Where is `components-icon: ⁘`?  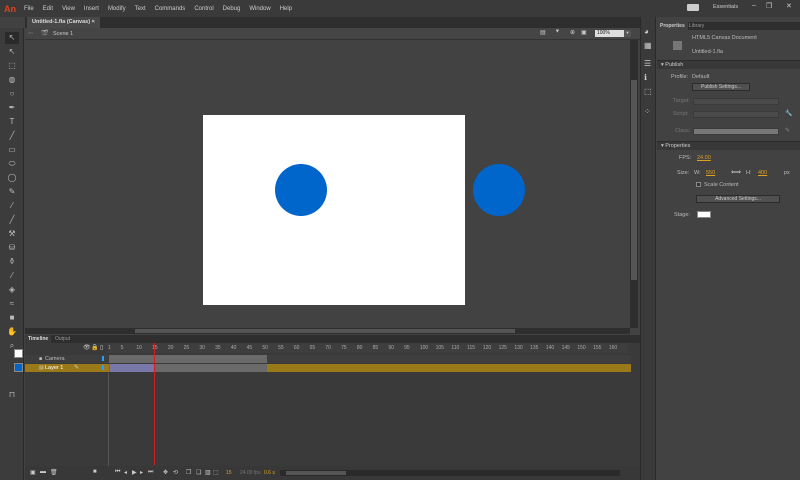
components-icon: ⁘ is located at coordinates (647, 111).